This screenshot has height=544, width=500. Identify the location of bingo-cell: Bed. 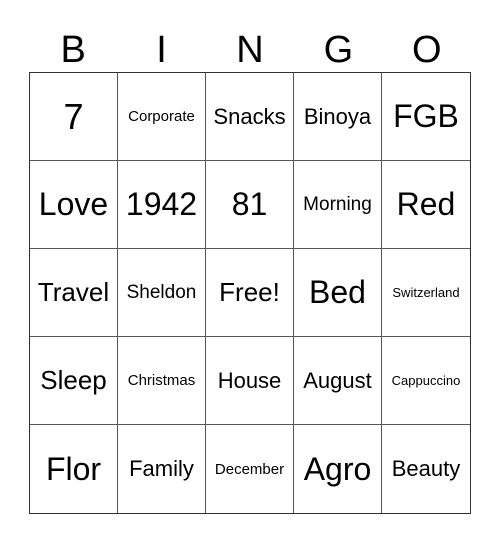
(338, 293).